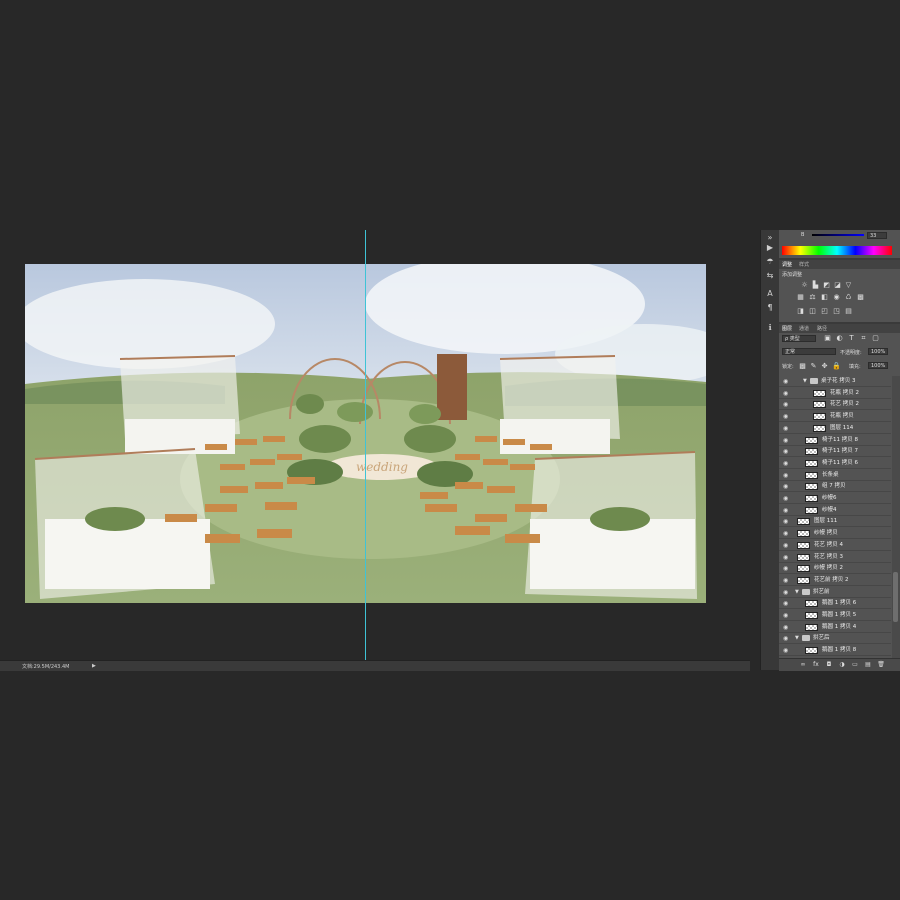 Image resolution: width=900 pixels, height=900 pixels. Describe the element at coordinates (836, 311) in the screenshot. I see `selective-color-icon: ◳` at that location.